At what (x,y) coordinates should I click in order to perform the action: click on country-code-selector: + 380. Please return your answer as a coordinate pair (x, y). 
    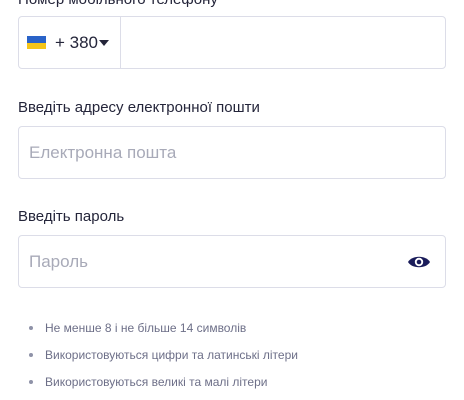
    Looking at the image, I should click on (70, 42).